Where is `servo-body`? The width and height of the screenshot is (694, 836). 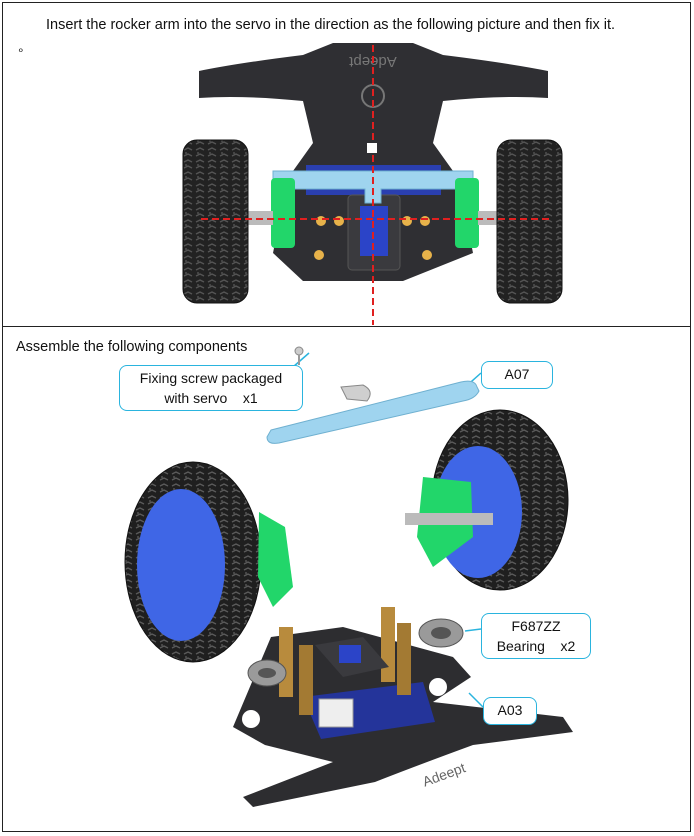 servo-body is located at coordinates (350, 654).